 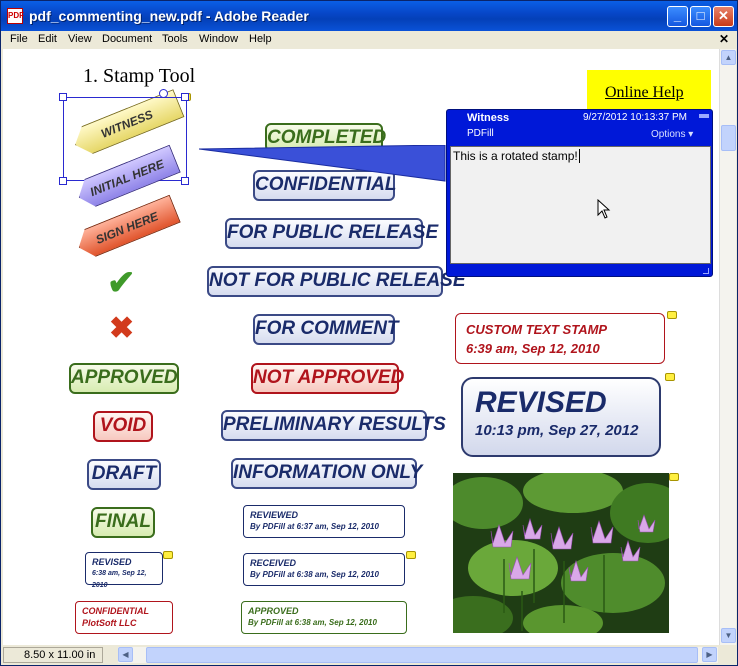 What do you see at coordinates (480, 133) in the screenshot?
I see `popup-subject: PDFill` at bounding box center [480, 133].